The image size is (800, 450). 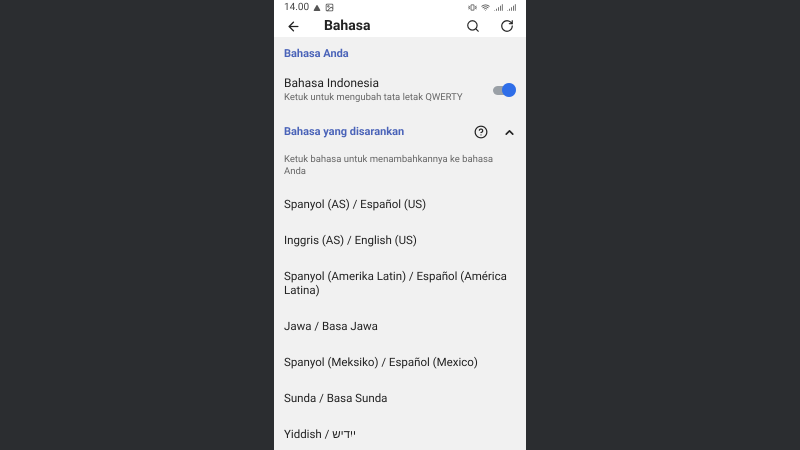 What do you see at coordinates (400, 362) in the screenshot?
I see `language-option: Spanyol (Meksiko) / Español (Mexico)` at bounding box center [400, 362].